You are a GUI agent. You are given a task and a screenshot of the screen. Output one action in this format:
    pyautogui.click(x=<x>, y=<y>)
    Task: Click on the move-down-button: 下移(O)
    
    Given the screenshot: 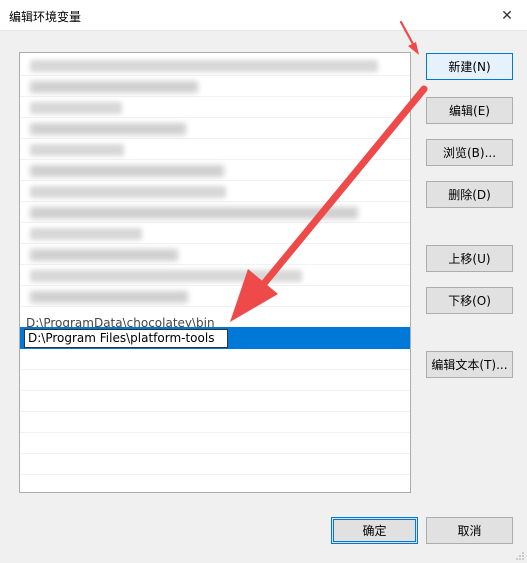 What is the action you would take?
    pyautogui.click(x=469, y=300)
    